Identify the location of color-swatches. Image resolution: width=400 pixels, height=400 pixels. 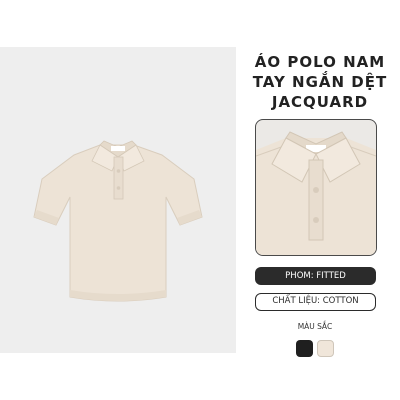
(317, 350).